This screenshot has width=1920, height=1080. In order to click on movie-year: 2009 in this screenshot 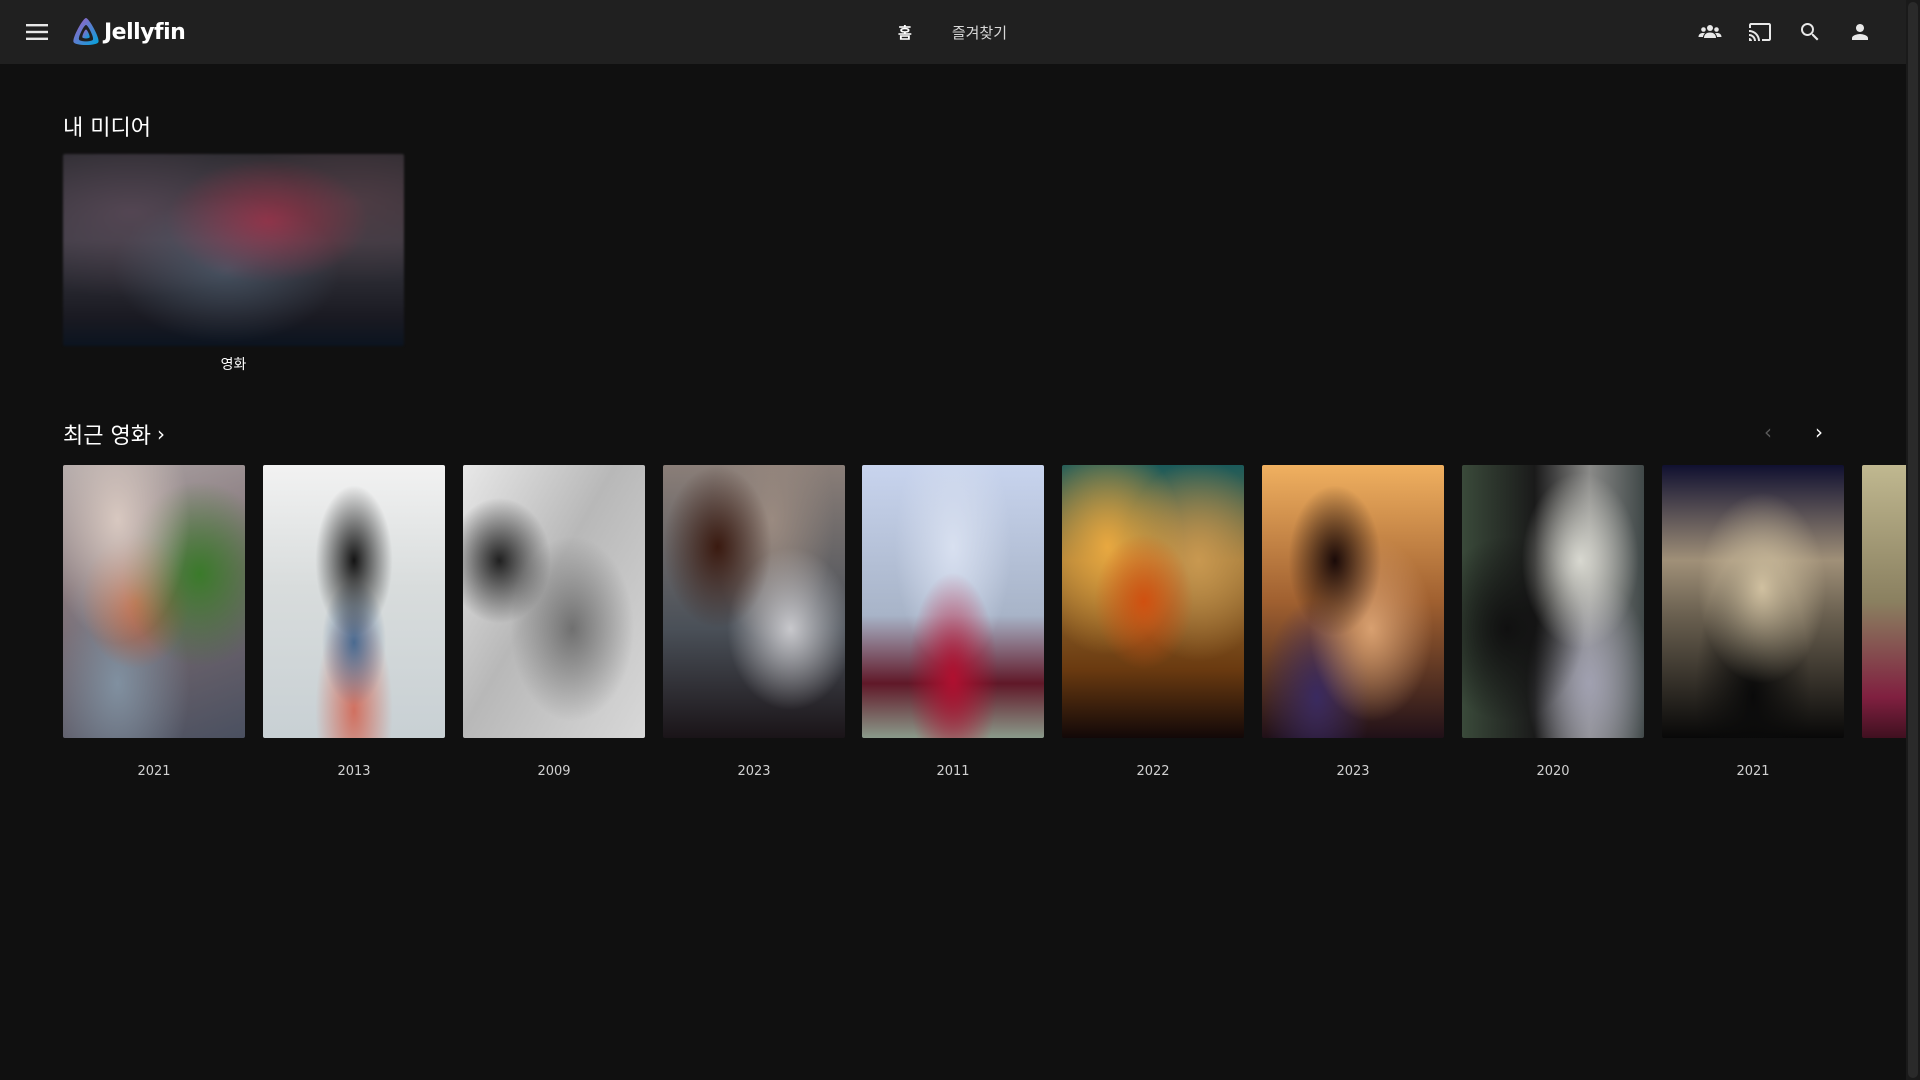, I will do `click(554, 771)`.